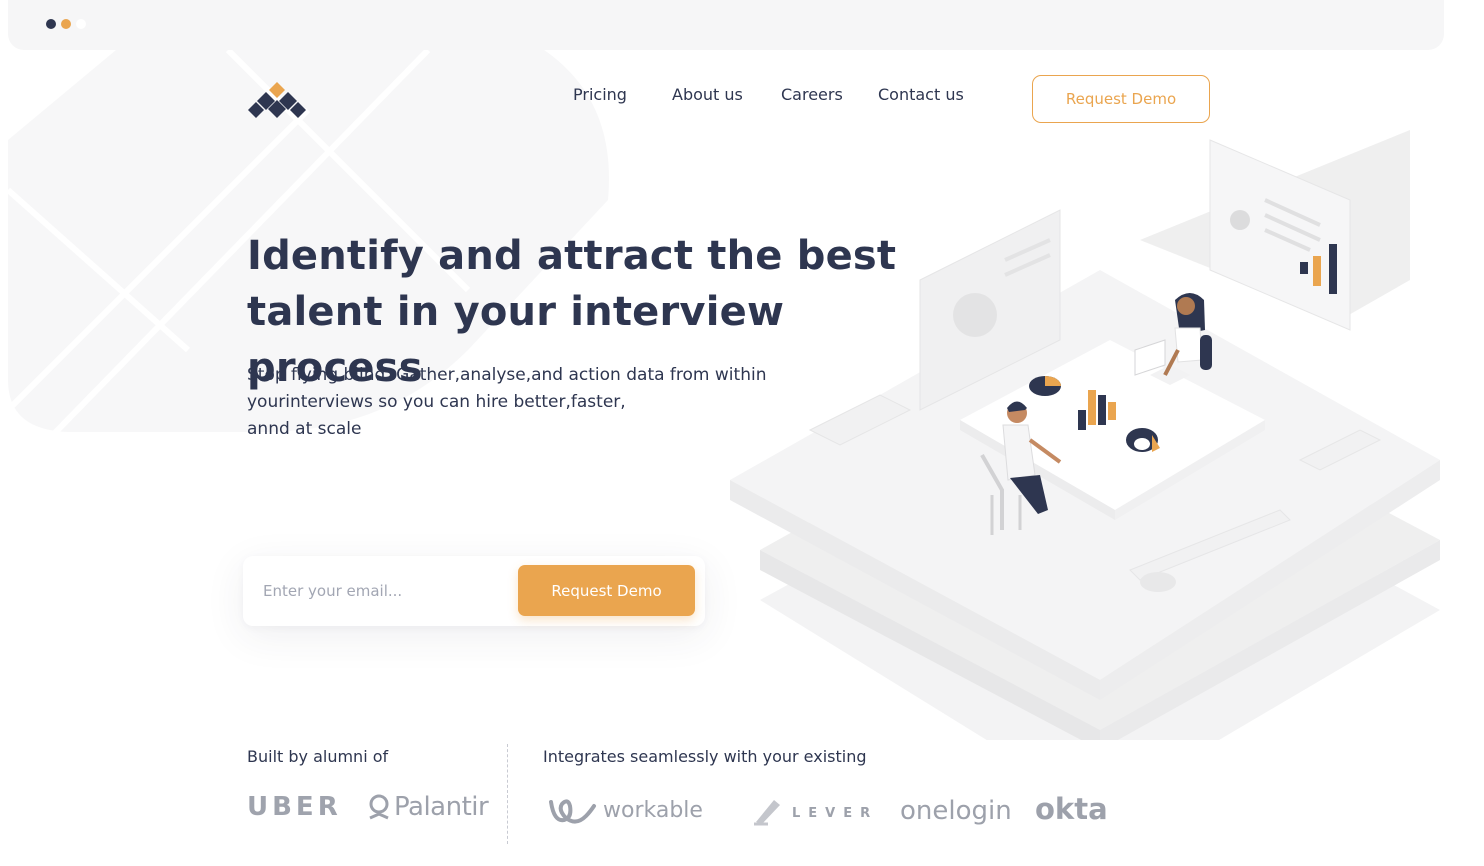 The image size is (1484, 866). Describe the element at coordinates (606, 590) in the screenshot. I see `request-demo-submit-button: Request Demo` at that location.